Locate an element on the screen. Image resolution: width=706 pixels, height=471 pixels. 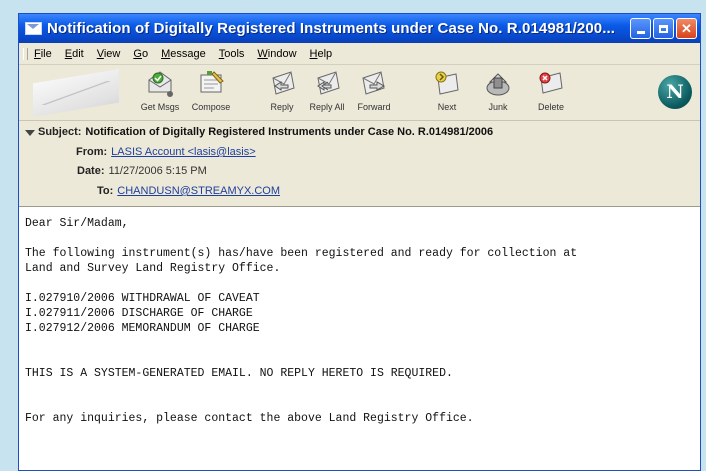
from-label: From: is located at coordinates (92, 152).